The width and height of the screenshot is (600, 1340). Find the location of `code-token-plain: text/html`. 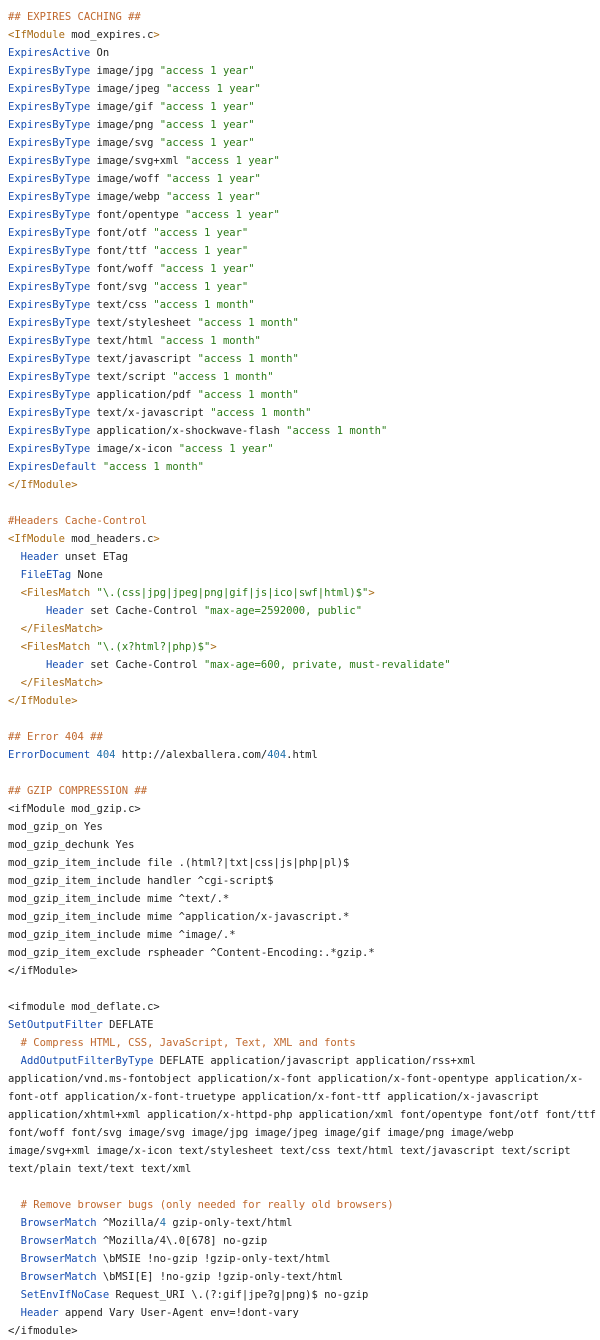

code-token-plain: text/html is located at coordinates (125, 341).